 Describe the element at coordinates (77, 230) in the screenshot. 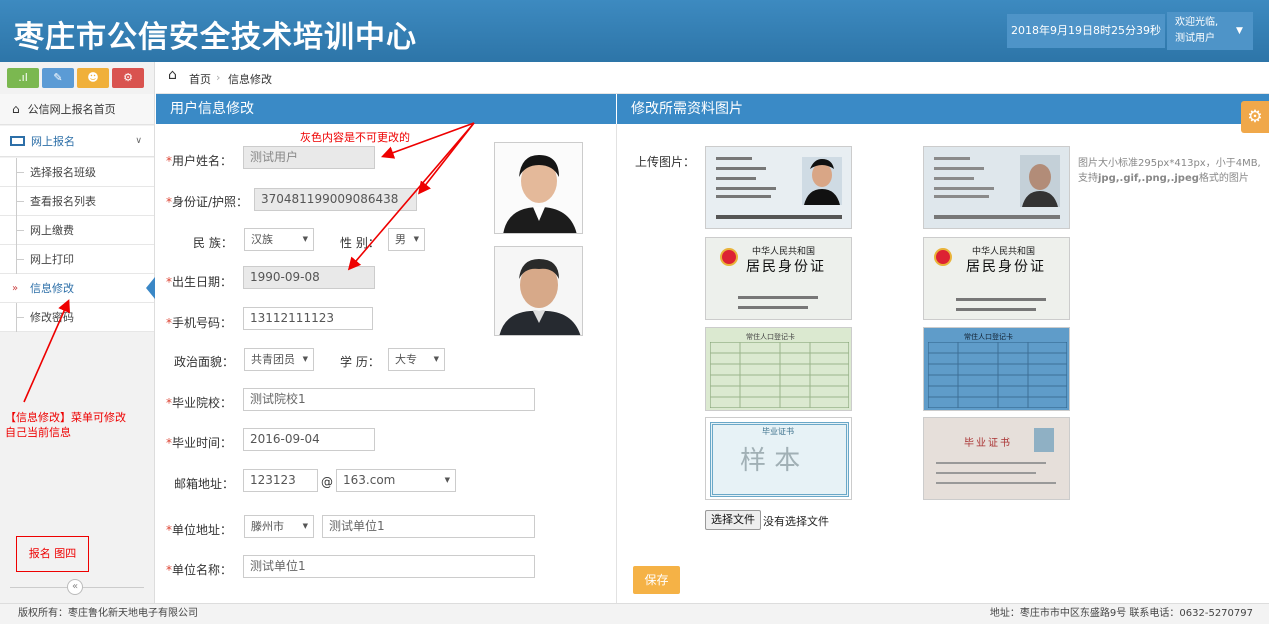

I see `sidebar-item-payment: 网上缴费` at that location.